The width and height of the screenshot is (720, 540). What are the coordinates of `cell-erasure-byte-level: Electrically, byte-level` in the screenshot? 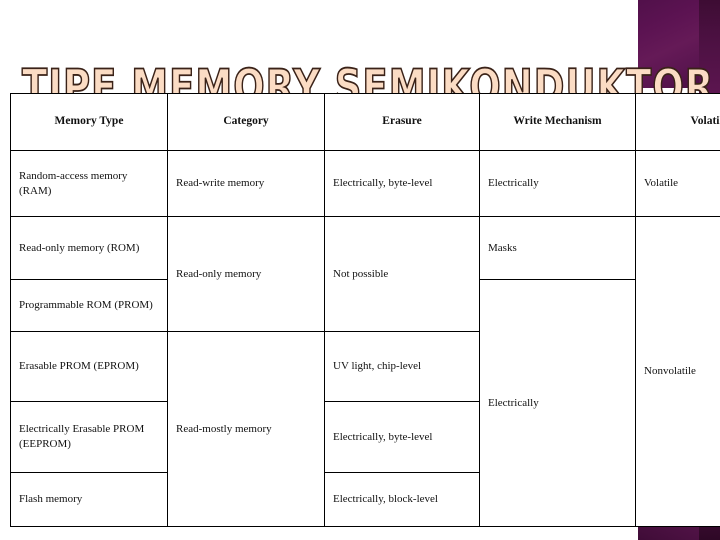 It's located at (402, 437).